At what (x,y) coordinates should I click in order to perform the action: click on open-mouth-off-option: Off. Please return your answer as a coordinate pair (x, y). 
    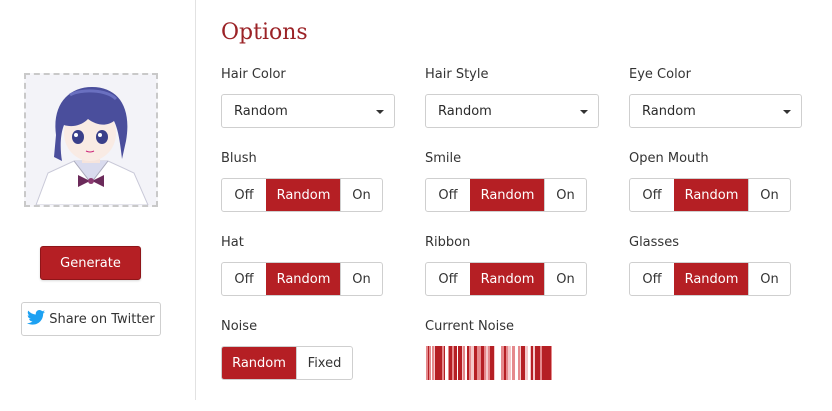
    Looking at the image, I should click on (652, 195).